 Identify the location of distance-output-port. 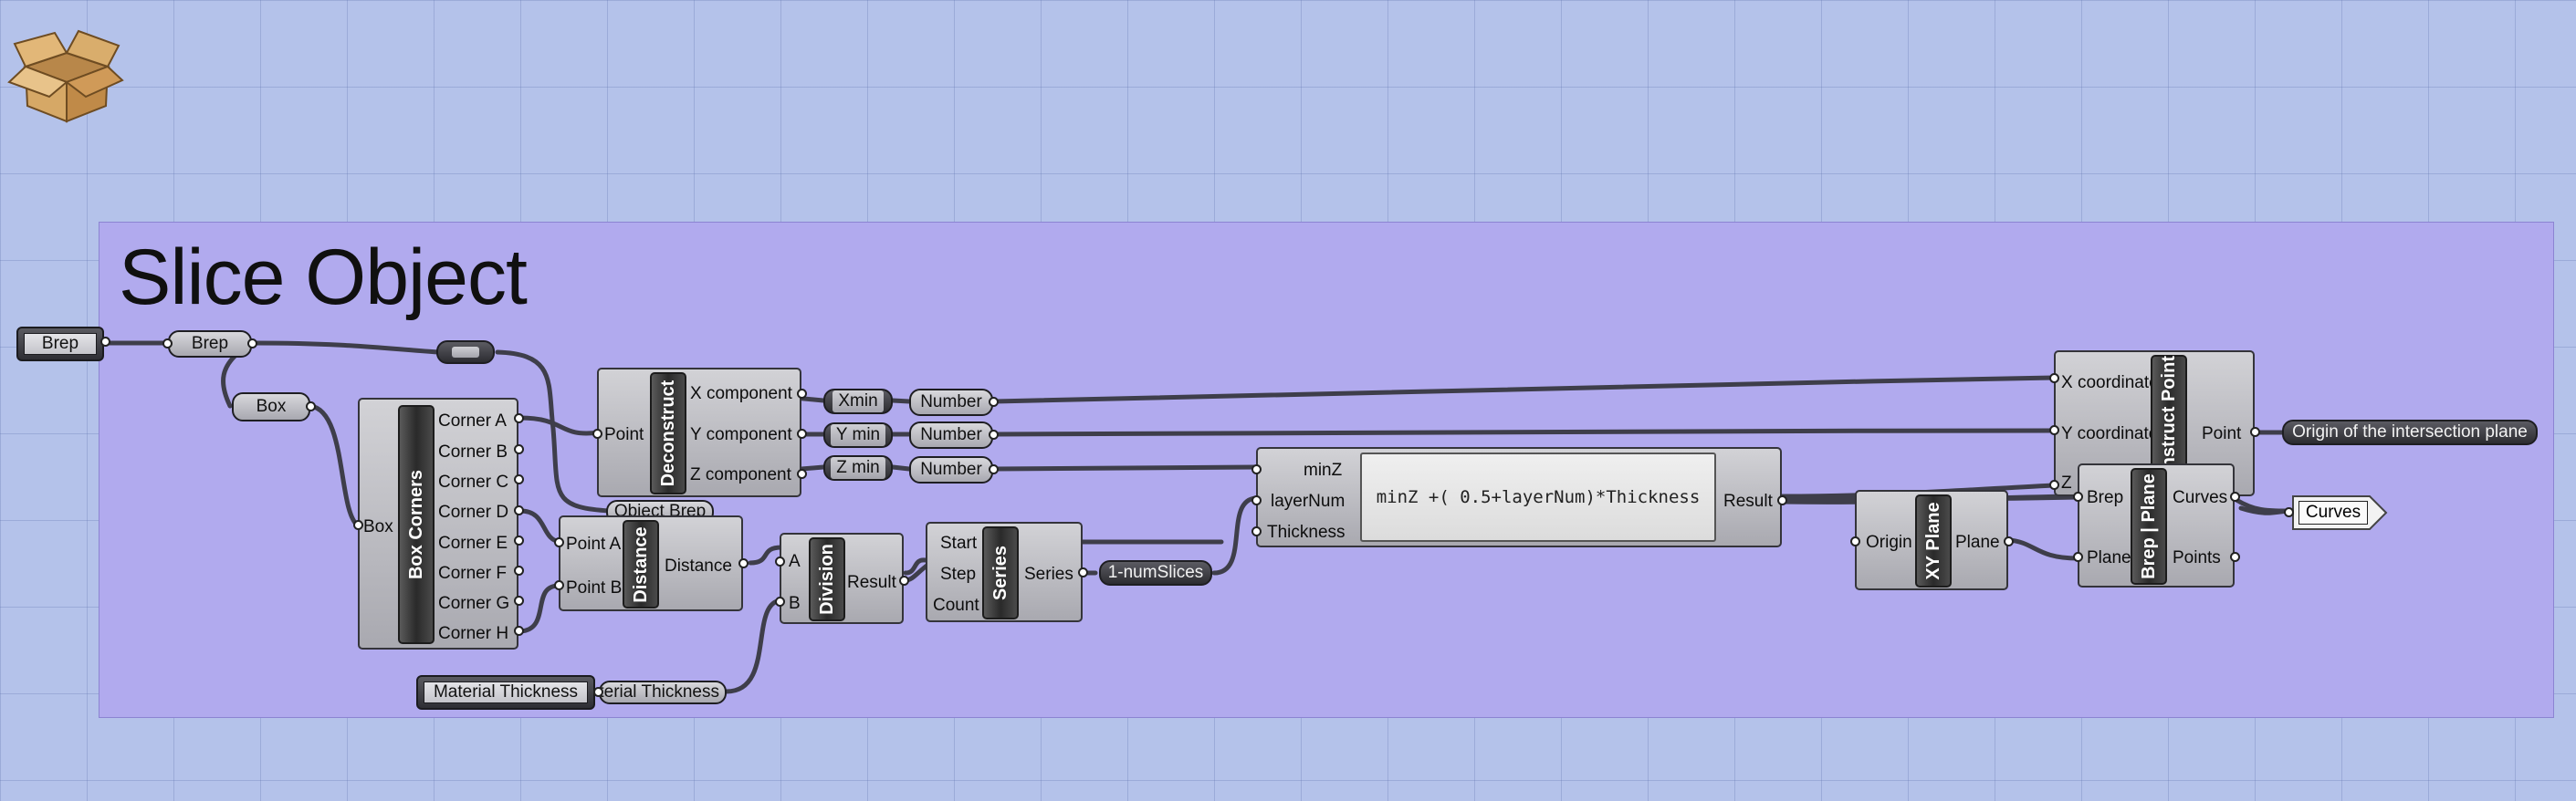
(743, 563).